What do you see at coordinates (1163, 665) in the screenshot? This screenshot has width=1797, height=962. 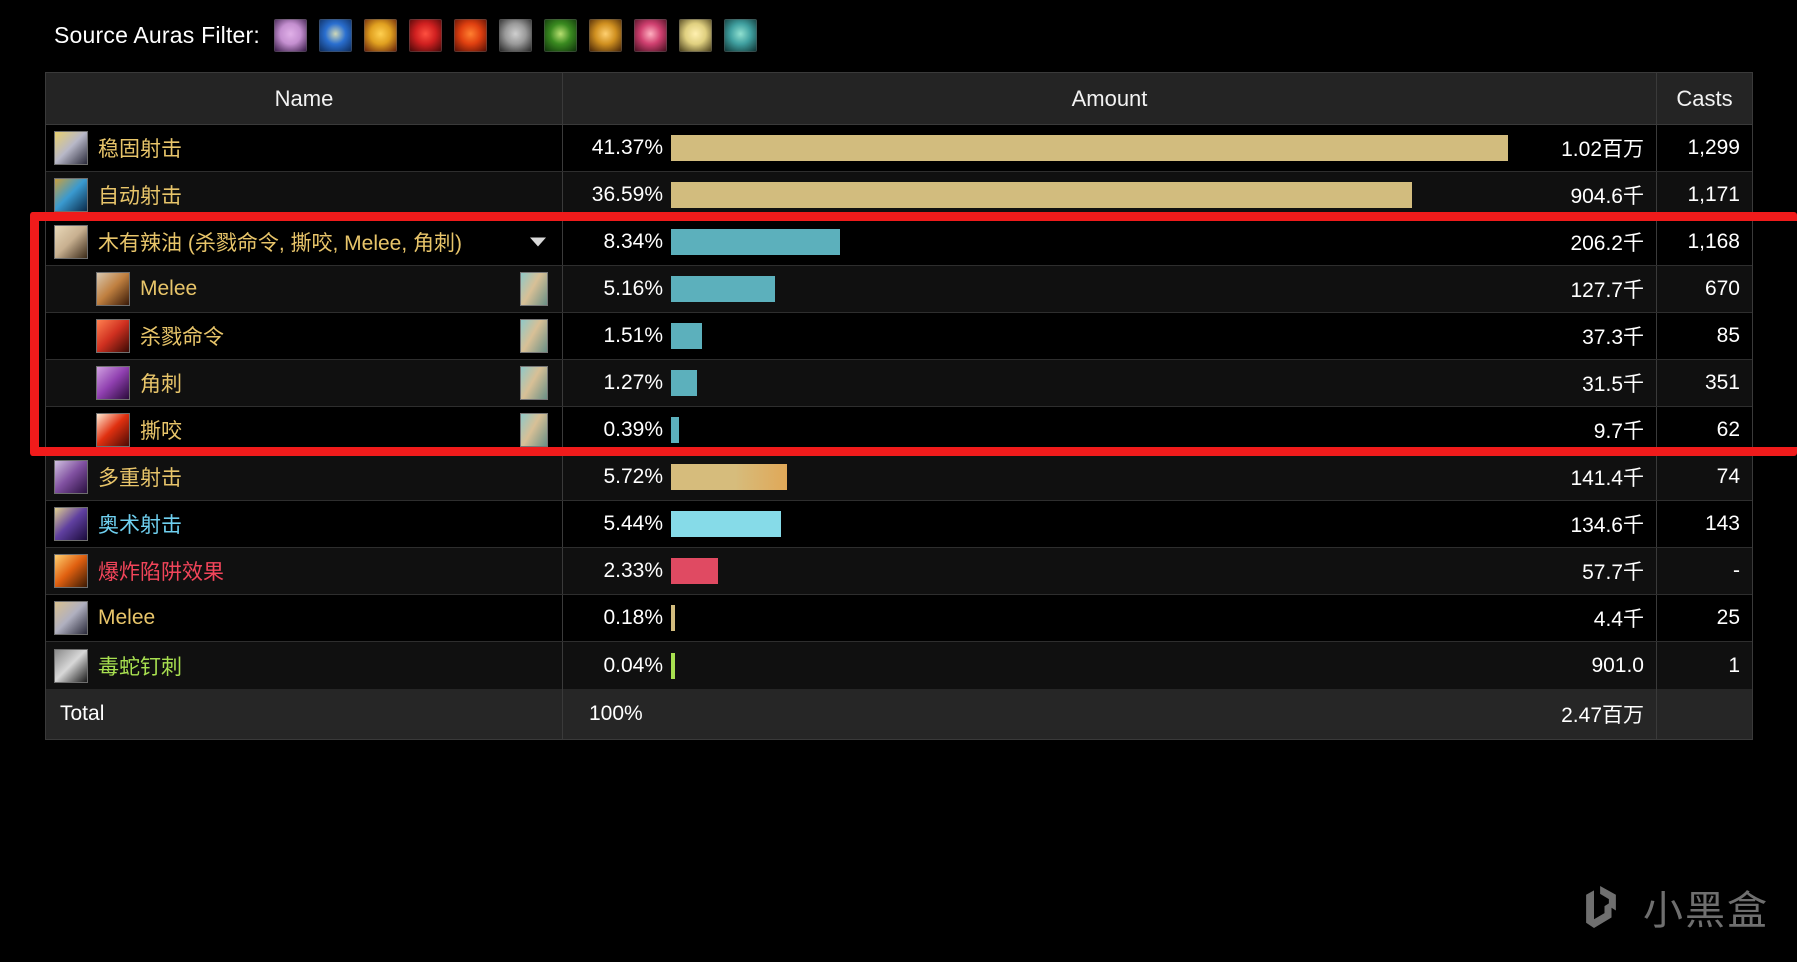 I see `row-bar-area: 901.0` at bounding box center [1163, 665].